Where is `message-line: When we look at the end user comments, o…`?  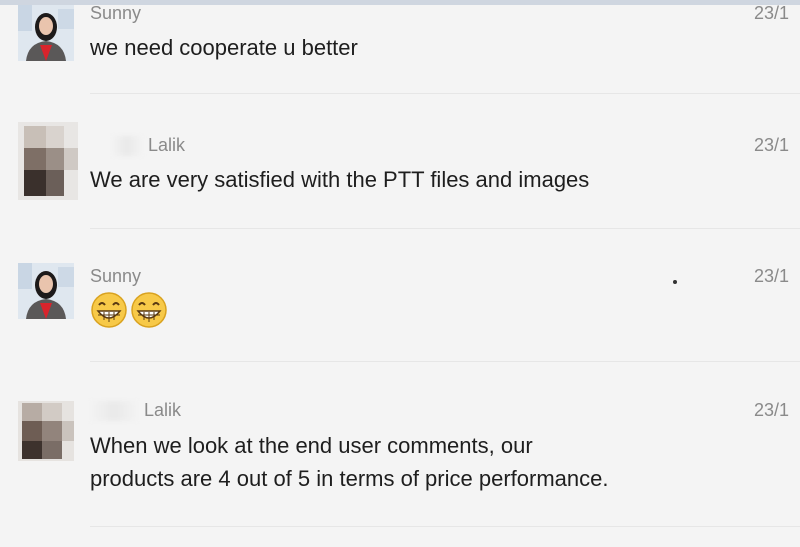
message-line: When we look at the end user comments, o… is located at coordinates (311, 445).